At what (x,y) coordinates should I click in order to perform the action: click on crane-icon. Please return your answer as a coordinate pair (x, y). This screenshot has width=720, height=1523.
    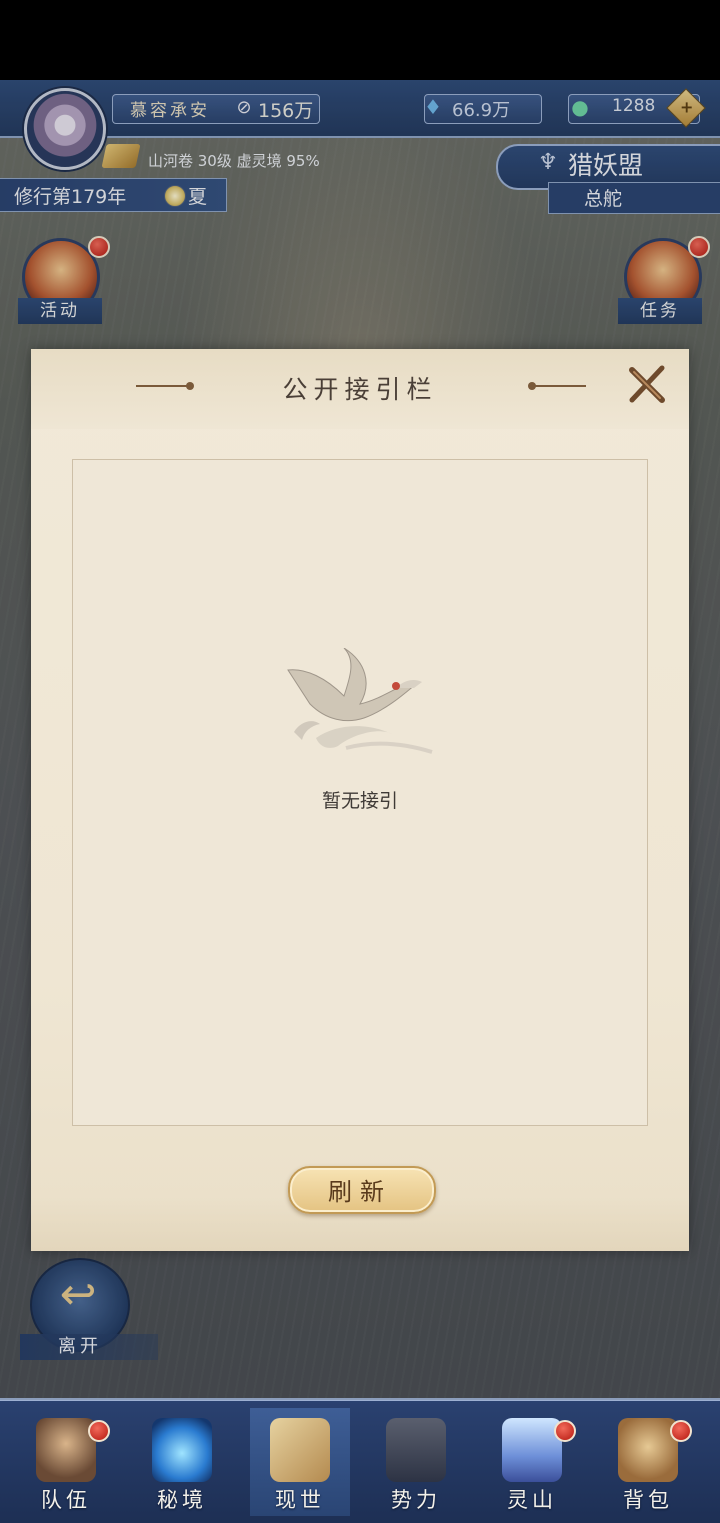
    Looking at the image, I should click on (361, 702).